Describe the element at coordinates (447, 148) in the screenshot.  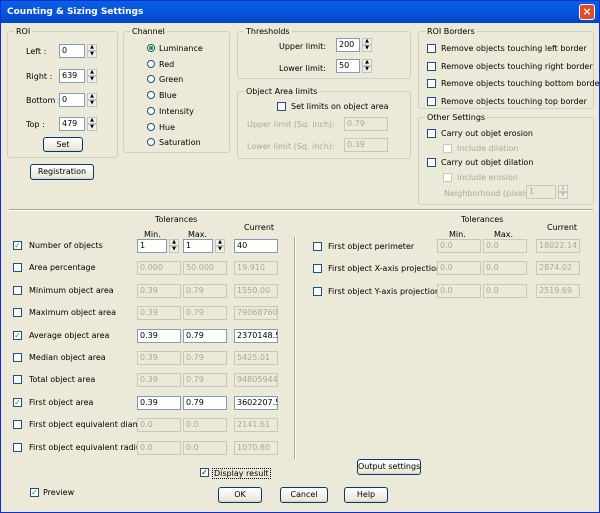
I see `include-dilation-checkbox` at that location.